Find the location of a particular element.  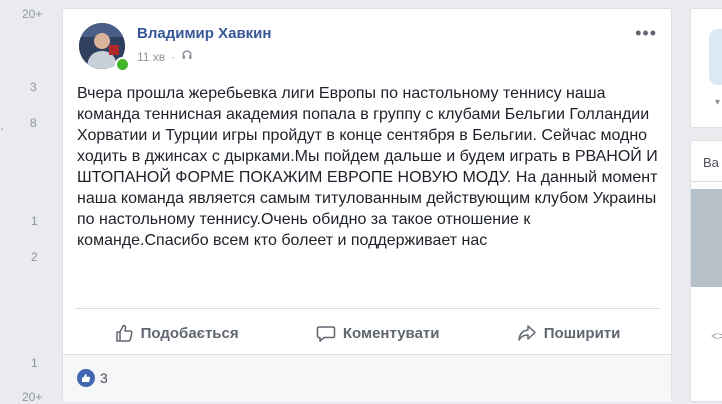

comment-button: Коментувати is located at coordinates (378, 333).